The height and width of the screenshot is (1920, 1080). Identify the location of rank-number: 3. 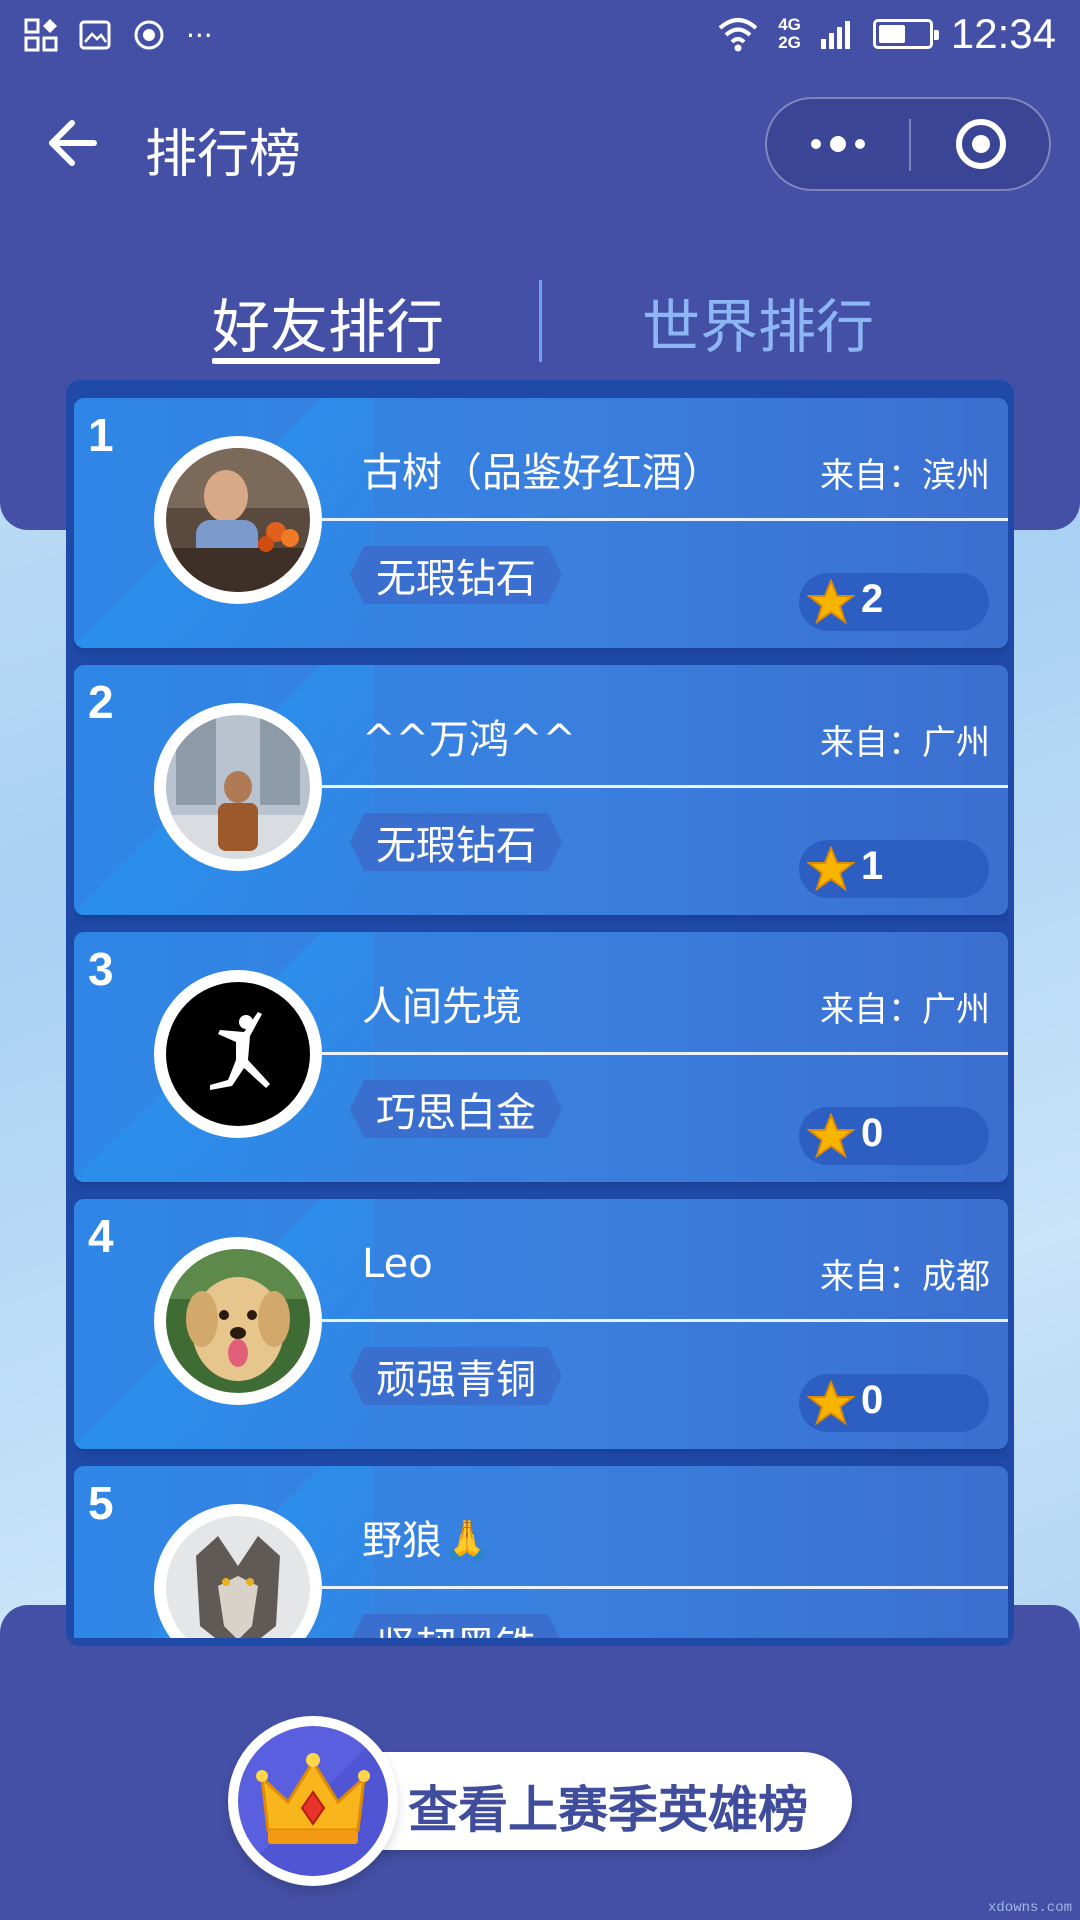
(101, 969).